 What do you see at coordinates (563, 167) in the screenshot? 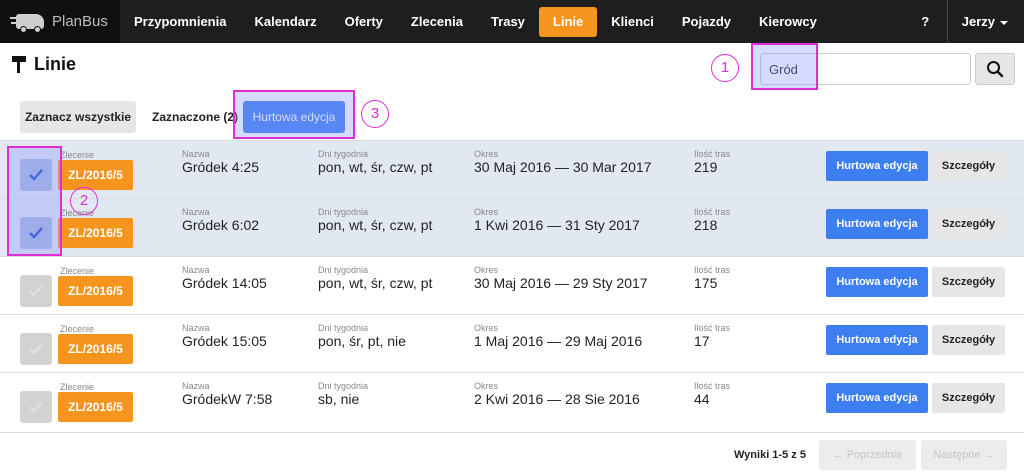
I see `period-value: 30 Maj 2016 — 30 Mar 2017` at bounding box center [563, 167].